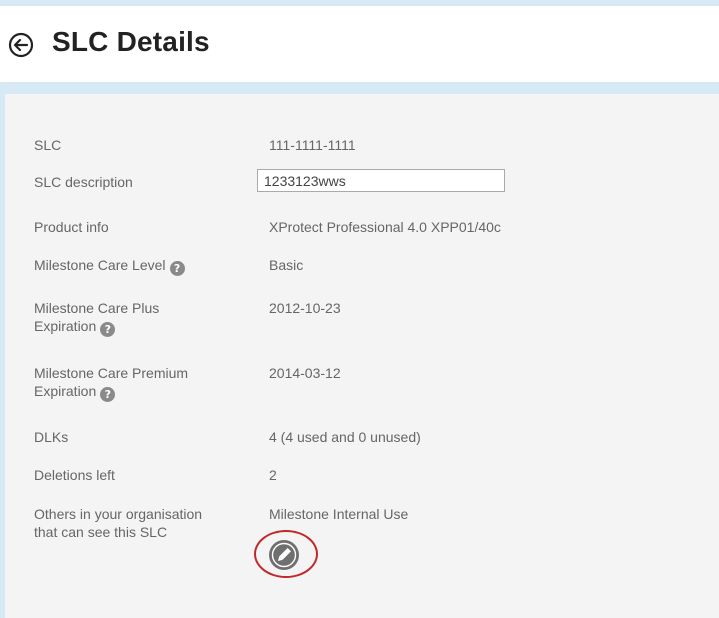  Describe the element at coordinates (273, 475) in the screenshot. I see `deletions-value: 2` at that location.